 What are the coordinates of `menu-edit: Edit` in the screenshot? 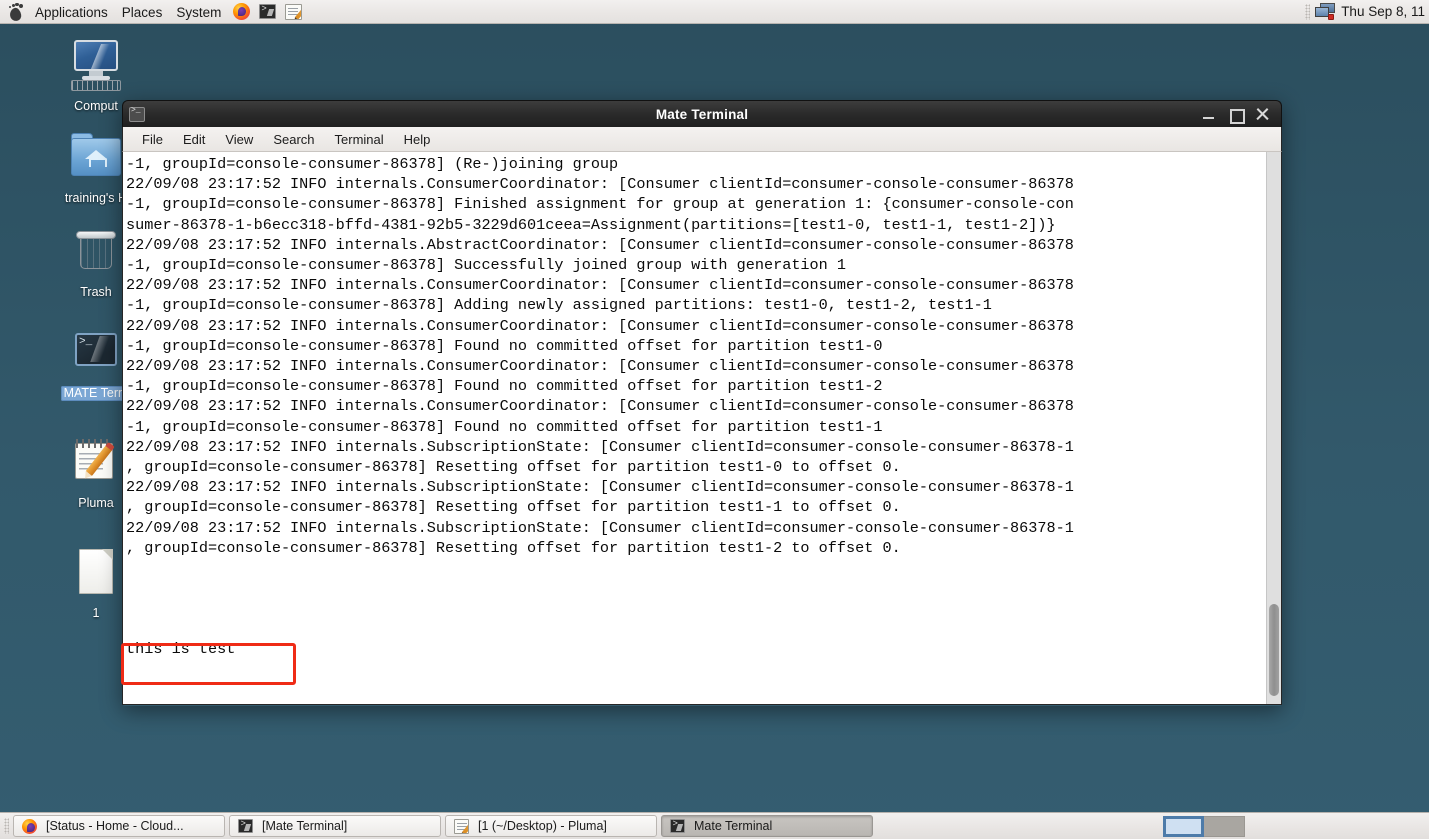 It's located at (194, 139).